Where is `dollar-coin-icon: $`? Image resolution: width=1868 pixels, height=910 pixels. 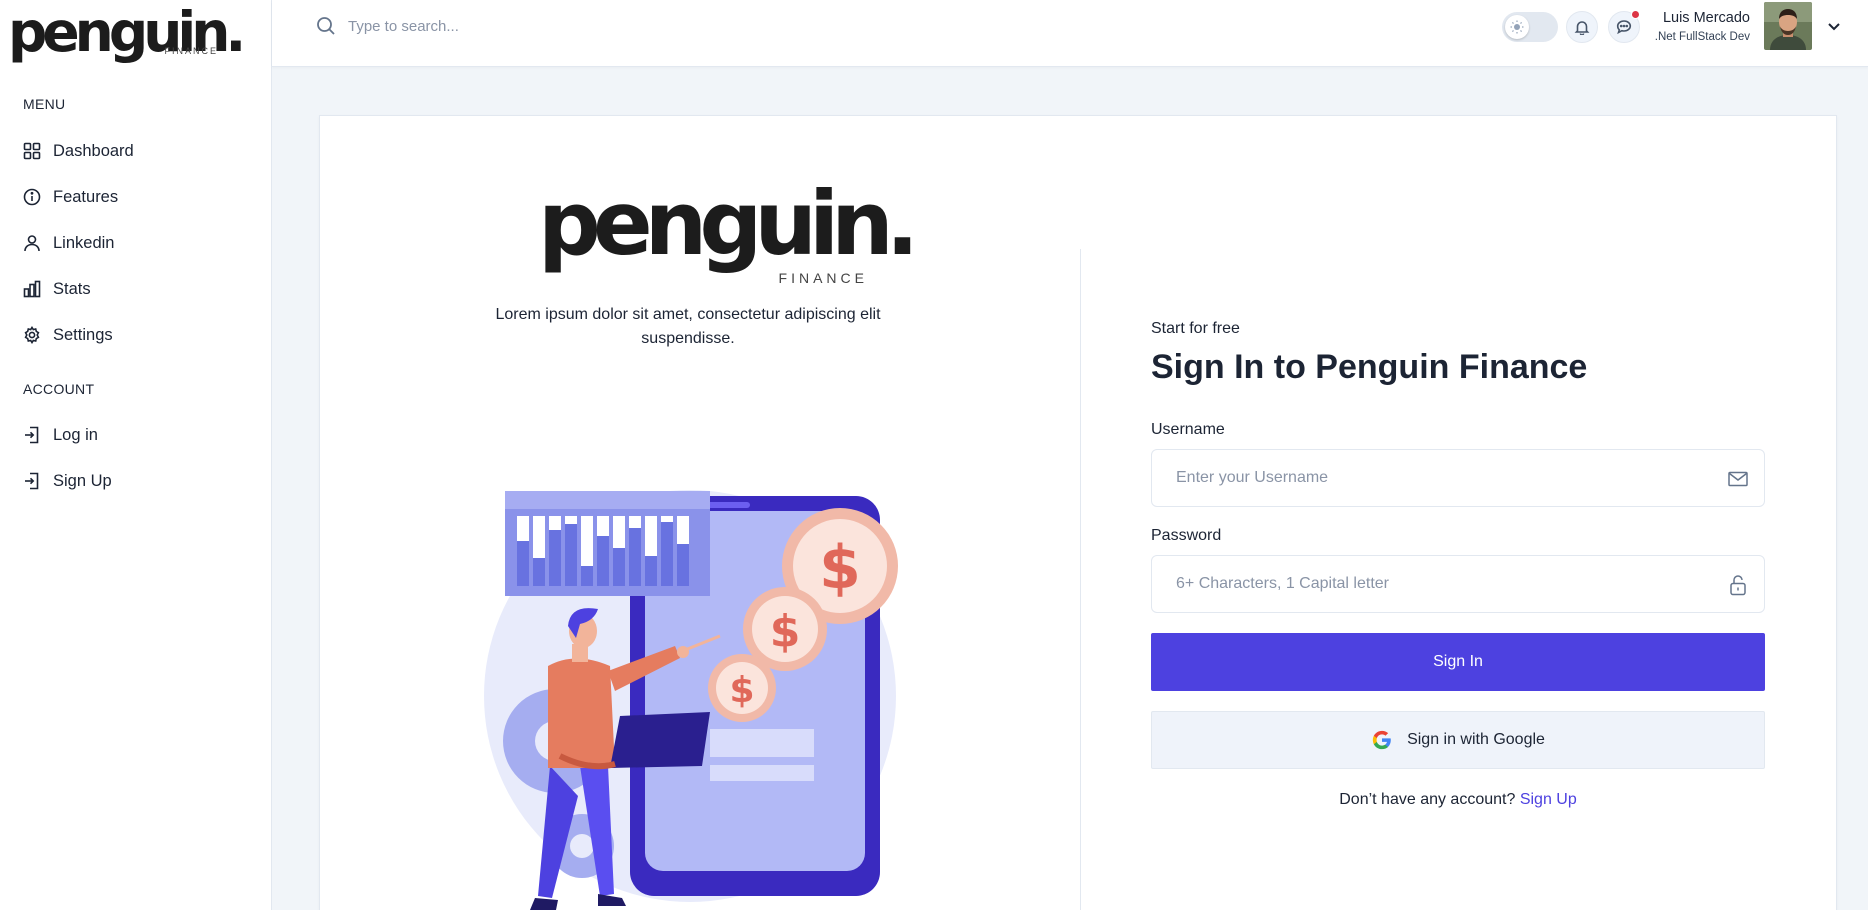
dollar-coin-icon: $ is located at coordinates (742, 688).